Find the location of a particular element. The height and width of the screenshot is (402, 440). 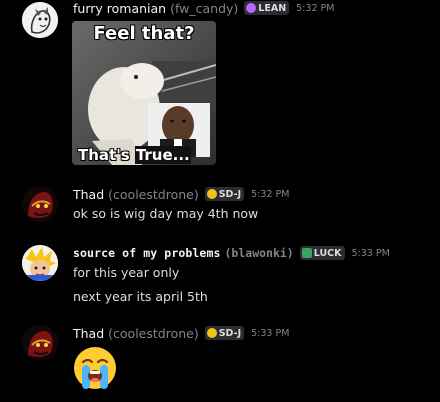

loudly-crying-face-emoji is located at coordinates (95, 368).